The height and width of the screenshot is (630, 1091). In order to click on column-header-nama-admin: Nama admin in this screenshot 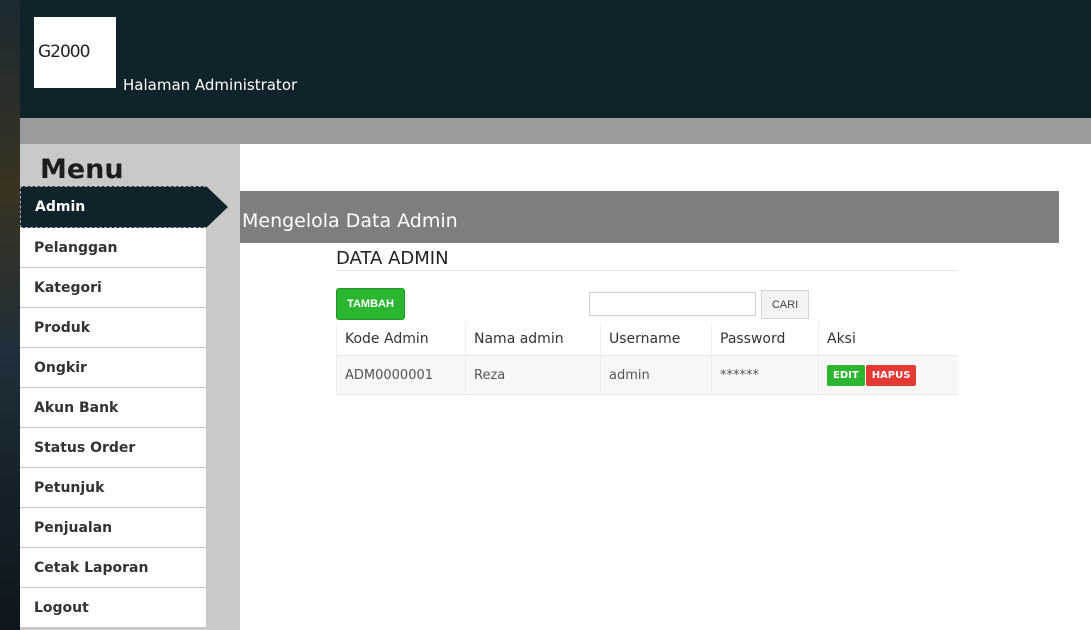, I will do `click(533, 339)`.